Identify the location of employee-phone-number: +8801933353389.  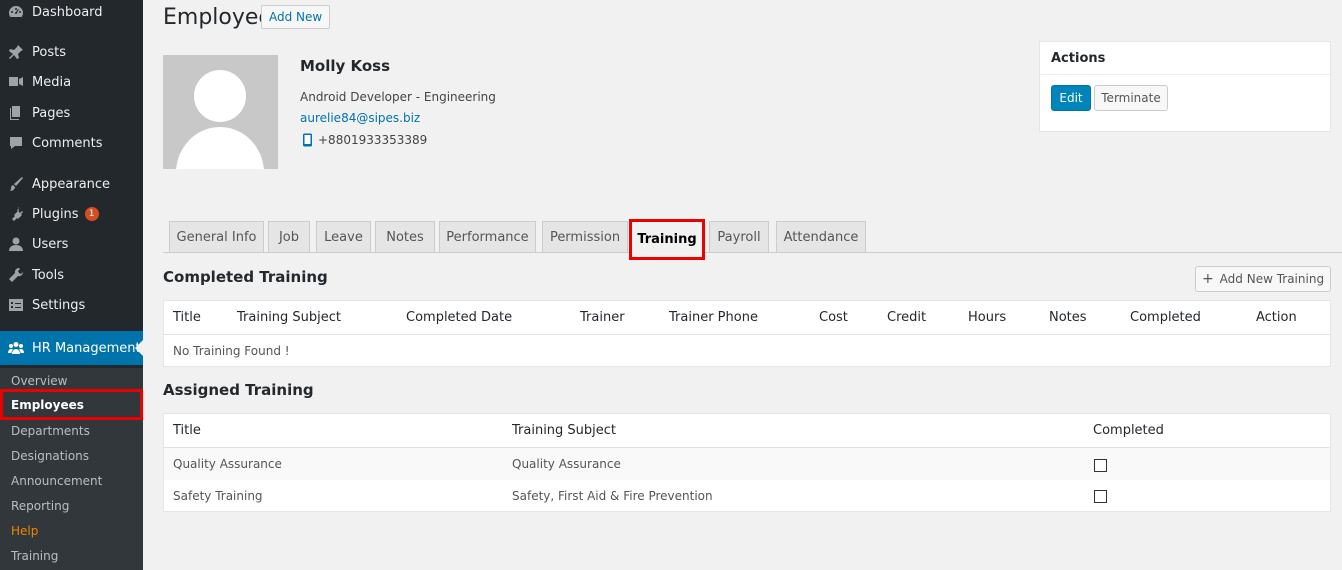
(373, 140).